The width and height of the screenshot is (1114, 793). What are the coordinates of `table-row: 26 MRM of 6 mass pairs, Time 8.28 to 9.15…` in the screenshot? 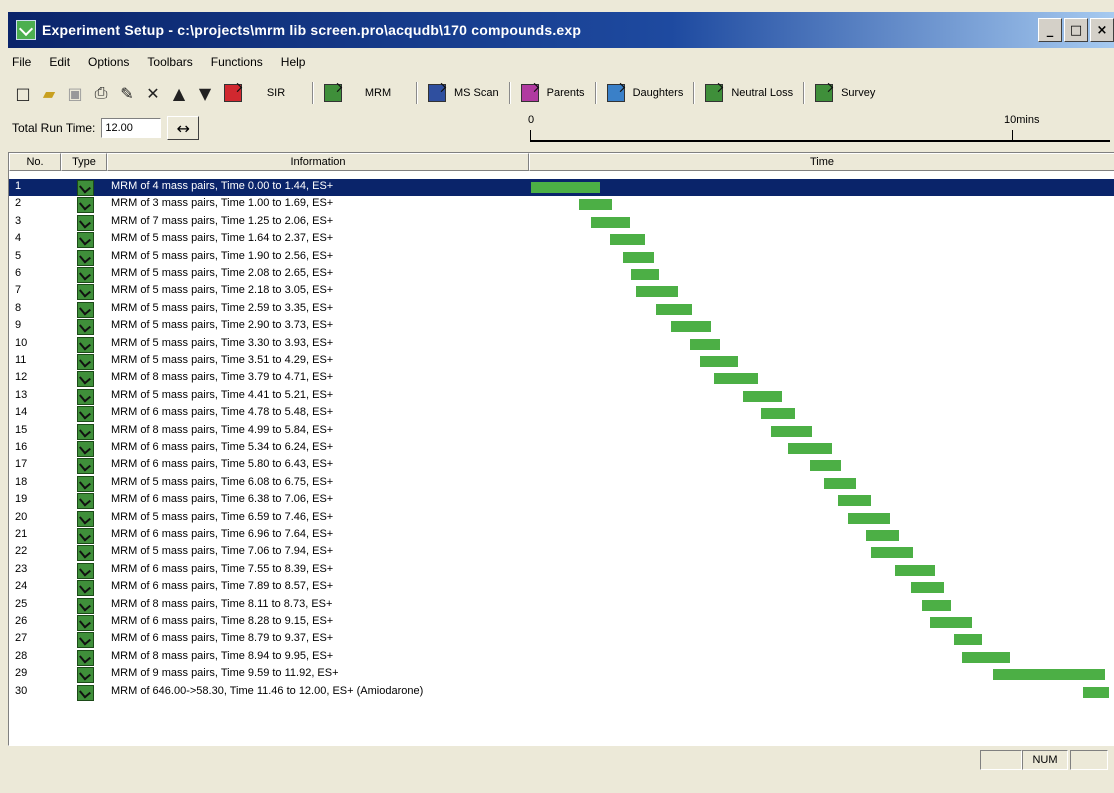 It's located at (561, 622).